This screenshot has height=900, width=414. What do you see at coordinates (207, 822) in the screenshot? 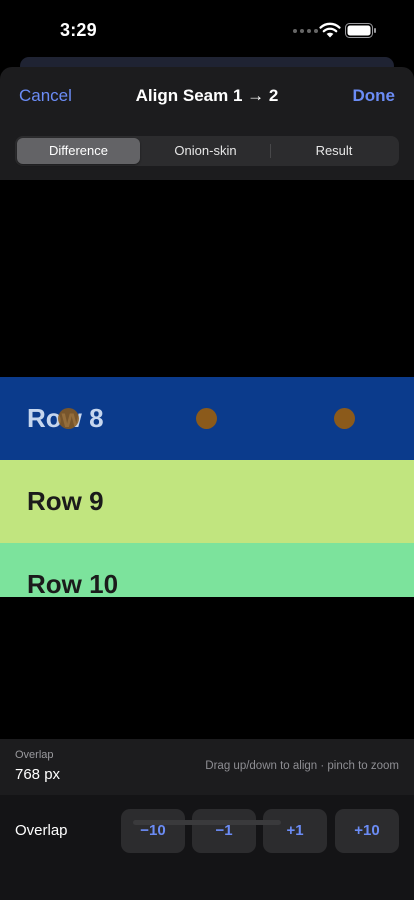
I see `home-indicator` at bounding box center [207, 822].